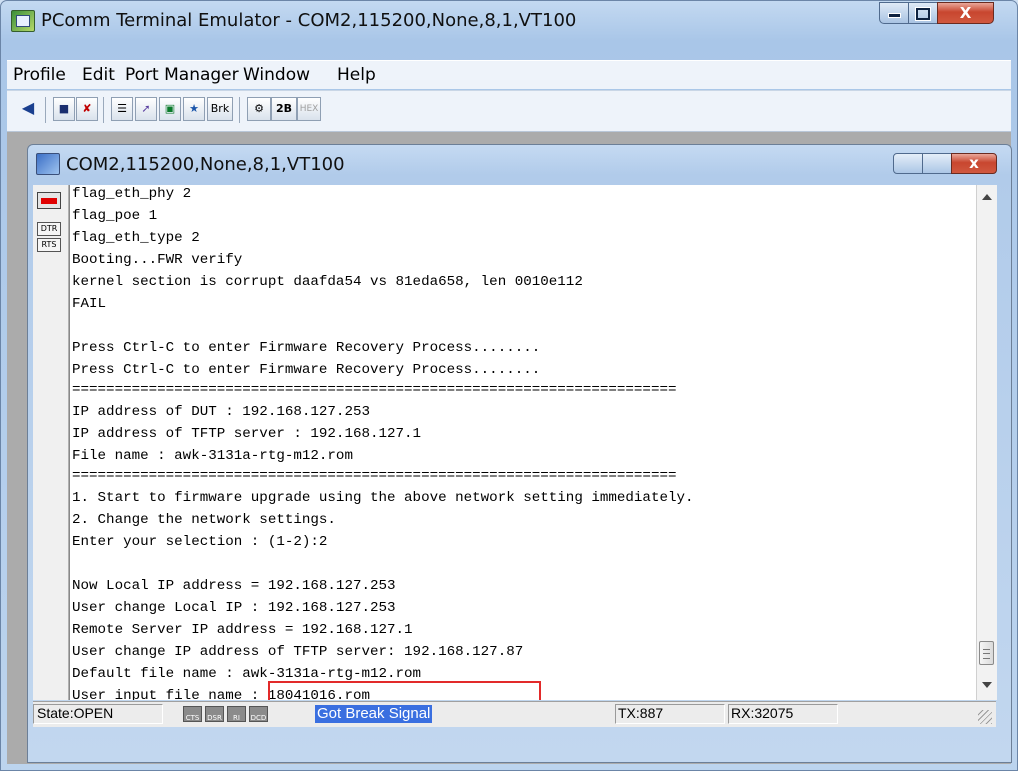  What do you see at coordinates (985, 717) in the screenshot?
I see `resize-grip-icon` at bounding box center [985, 717].